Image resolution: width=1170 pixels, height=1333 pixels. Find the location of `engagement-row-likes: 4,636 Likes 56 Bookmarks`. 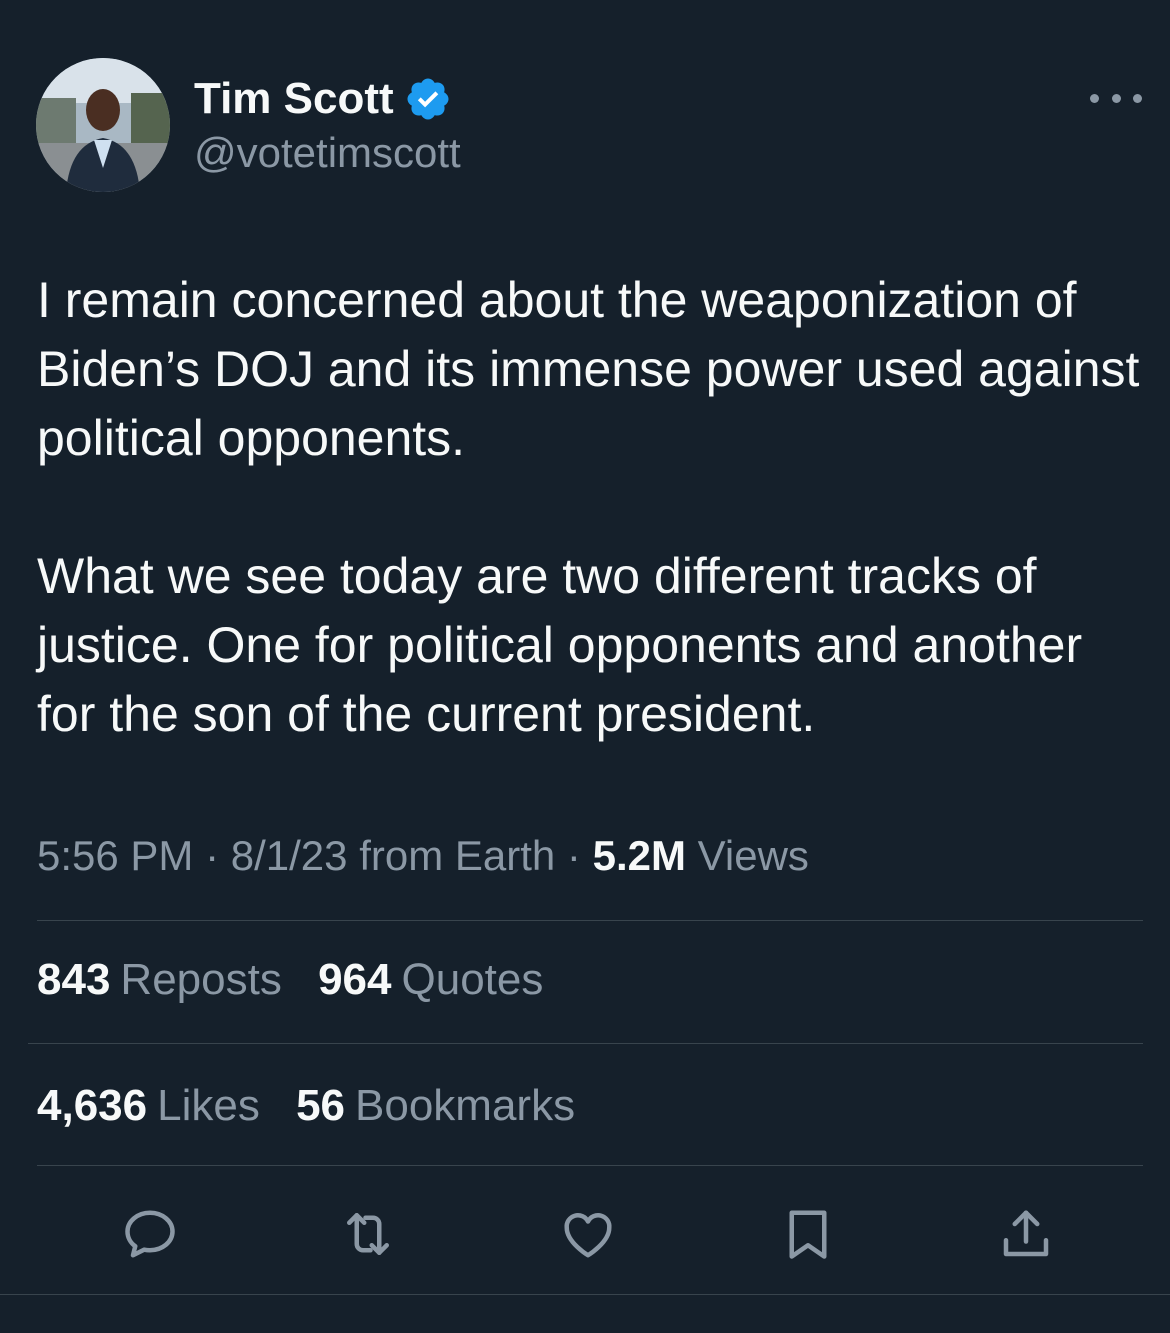

engagement-row-likes: 4,636 Likes 56 Bookmarks is located at coordinates (318, 1106).